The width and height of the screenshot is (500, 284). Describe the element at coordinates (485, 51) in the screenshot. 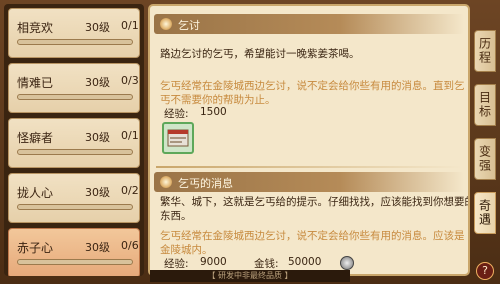

I see `tab-history: 历程` at that location.